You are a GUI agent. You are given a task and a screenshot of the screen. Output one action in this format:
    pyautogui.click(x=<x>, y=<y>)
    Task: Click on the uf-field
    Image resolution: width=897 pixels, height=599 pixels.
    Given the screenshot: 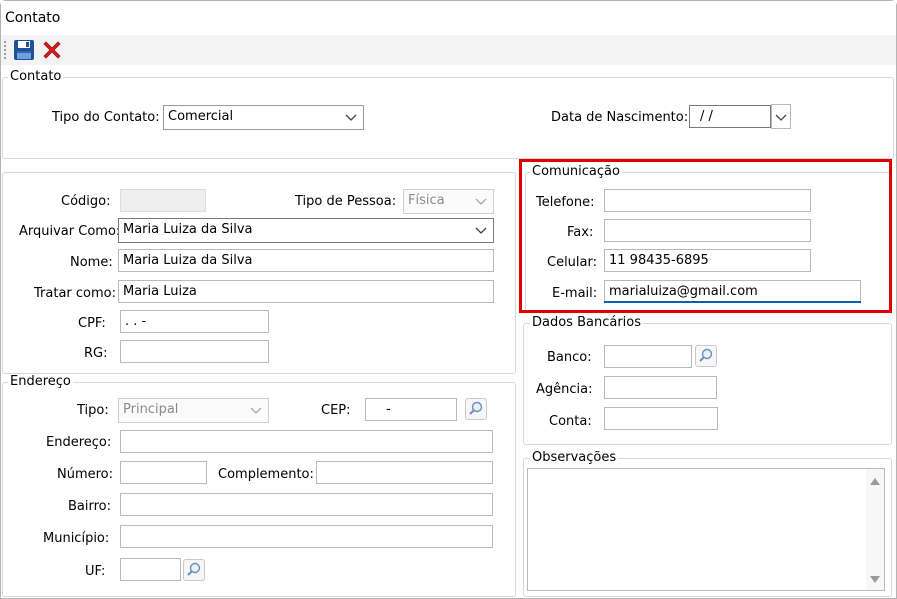 What is the action you would take?
    pyautogui.click(x=150, y=569)
    